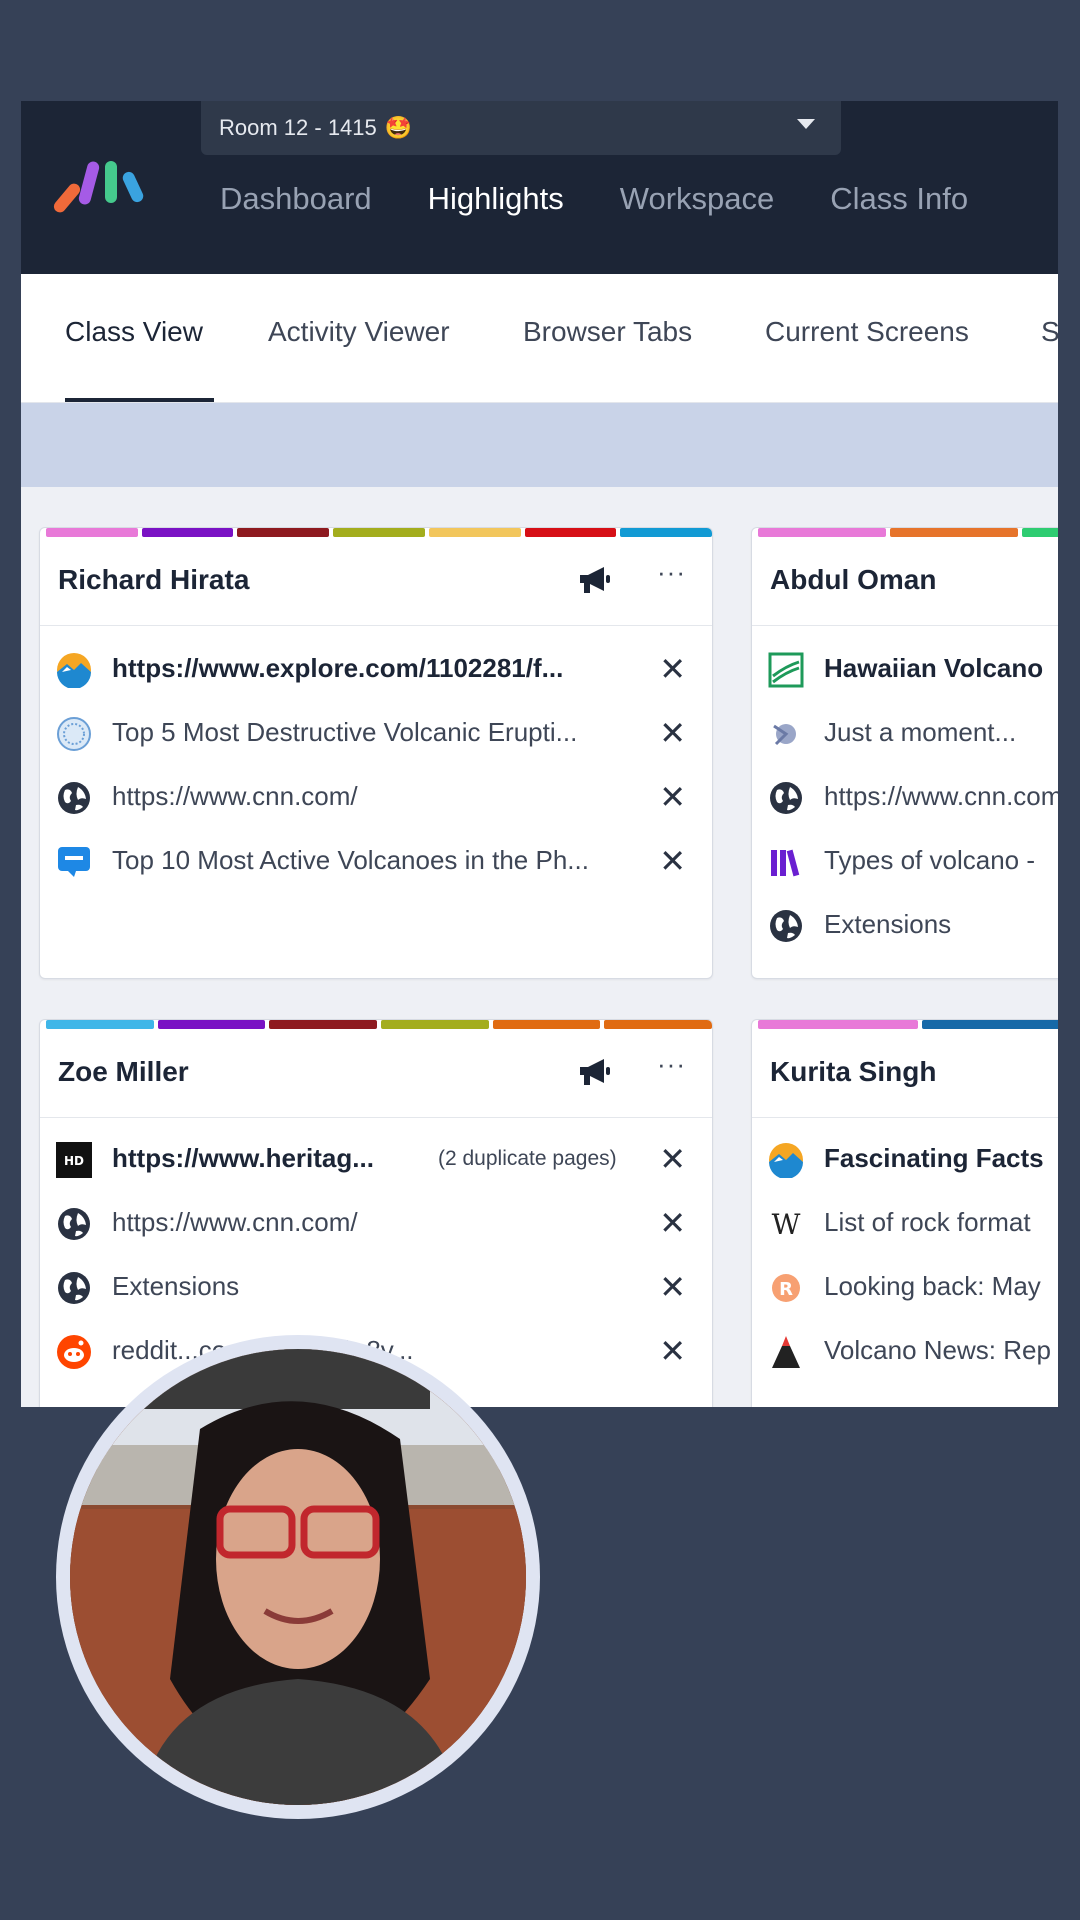 The height and width of the screenshot is (1920, 1080). I want to click on tab-row: R Looking back: May, so click(905, 1286).